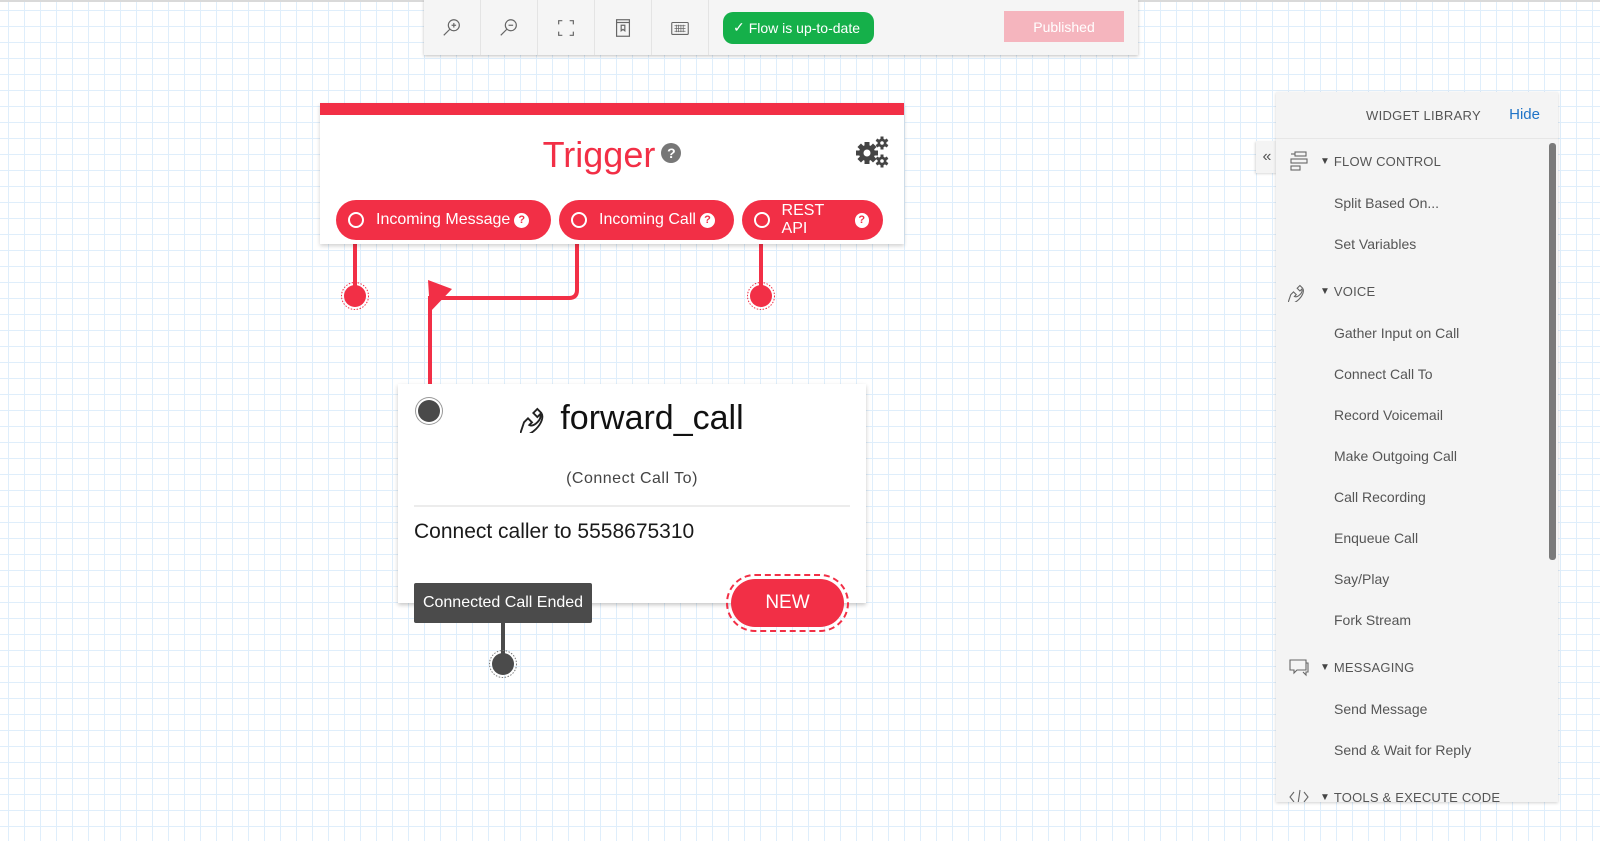 Image resolution: width=1600 pixels, height=841 pixels. I want to click on section-label: FLOW CONTROL, so click(1387, 161).